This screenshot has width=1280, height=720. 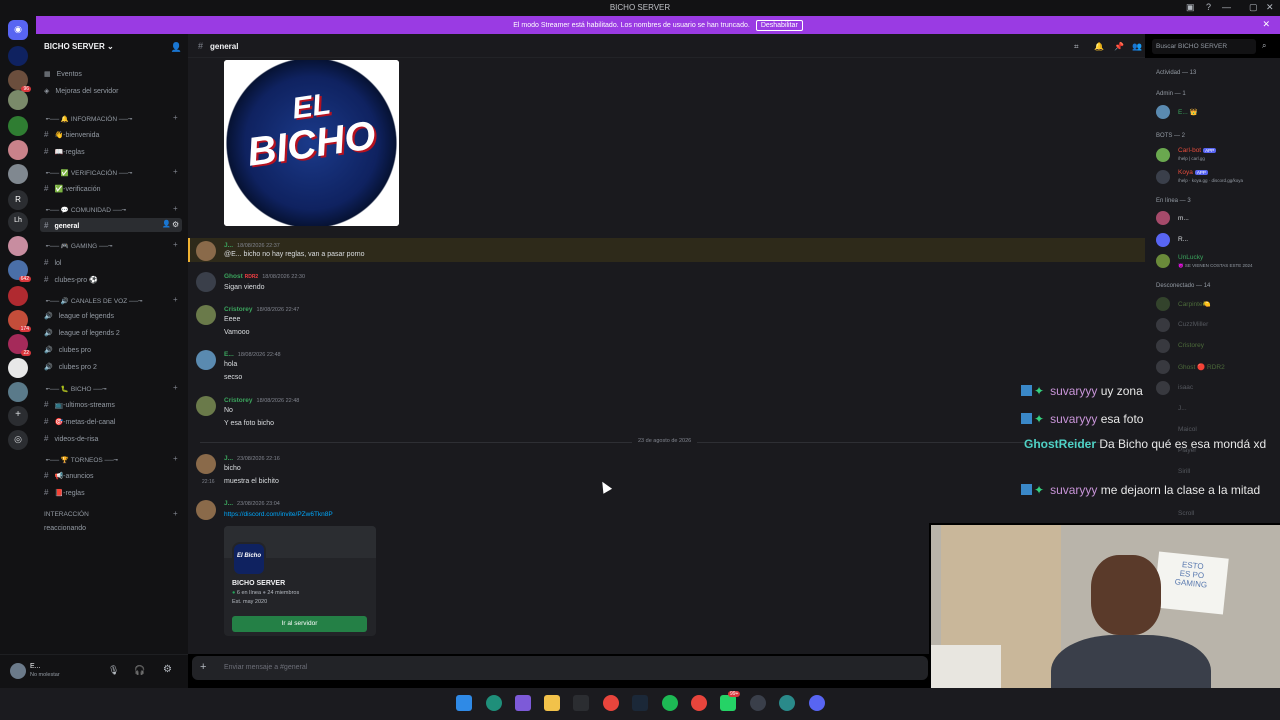 I want to click on member-name: Carl-bot APP, so click(x=1197, y=150).